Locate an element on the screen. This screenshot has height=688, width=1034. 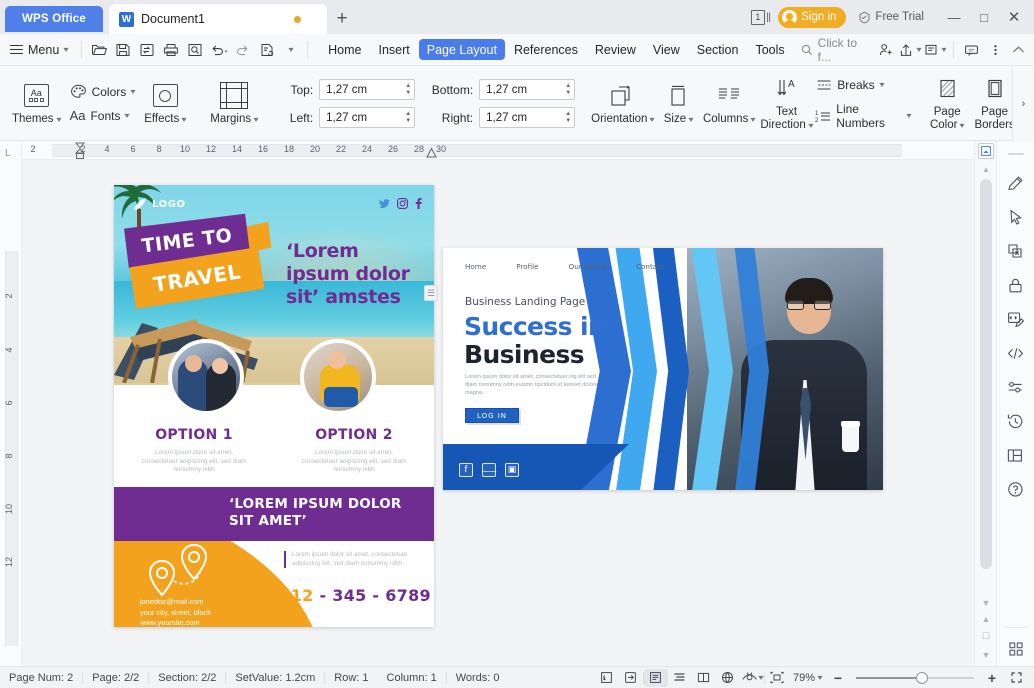
save-icon is located at coordinates (122, 49).